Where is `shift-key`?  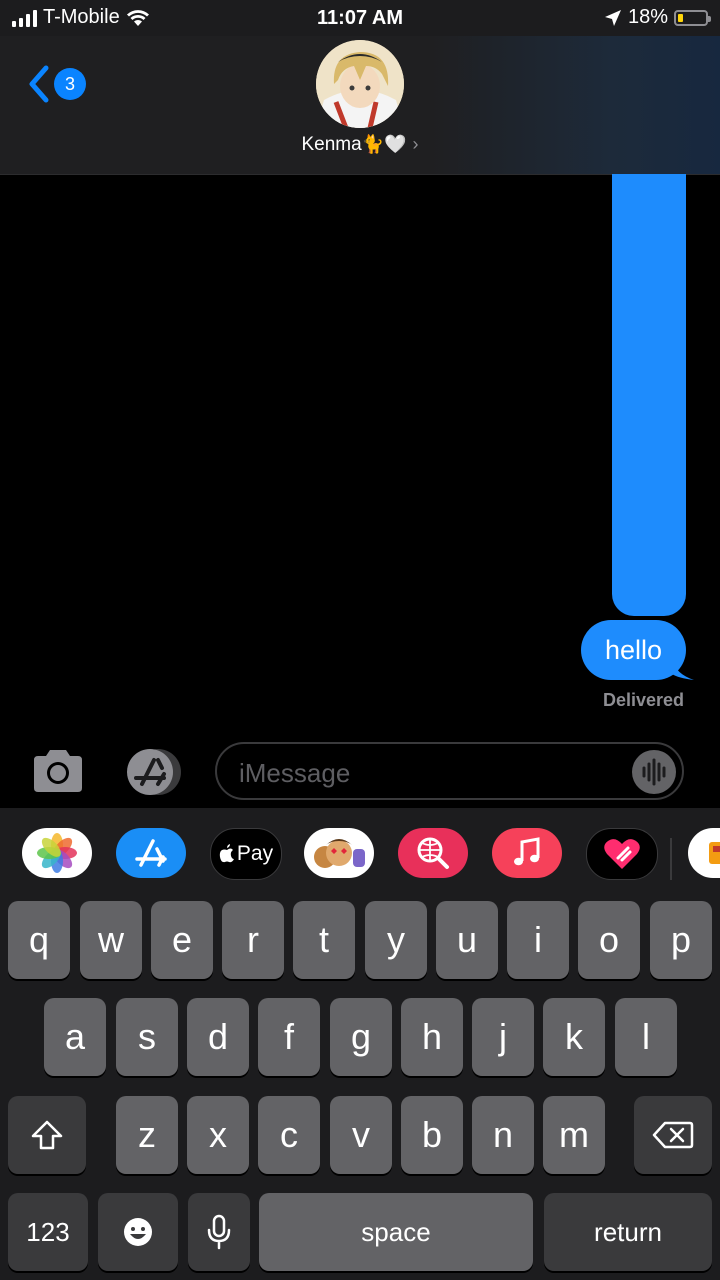
shift-key is located at coordinates (47, 1135).